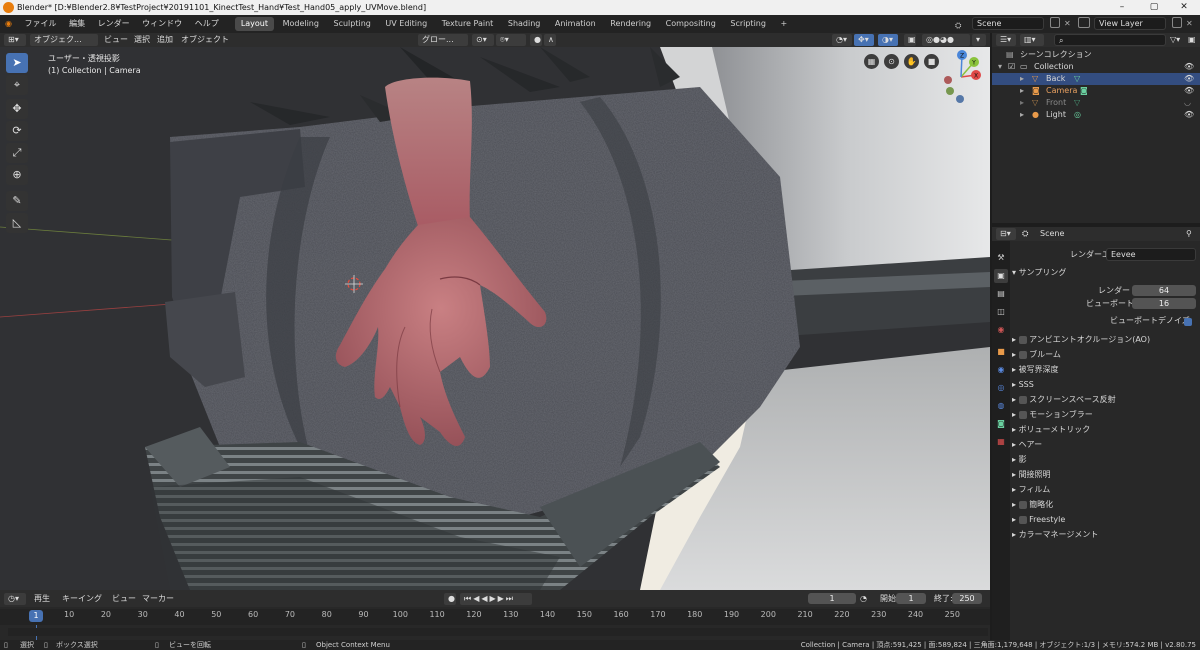 This screenshot has width=1200, height=650. I want to click on texture-tab-icon: ▦, so click(1001, 442).